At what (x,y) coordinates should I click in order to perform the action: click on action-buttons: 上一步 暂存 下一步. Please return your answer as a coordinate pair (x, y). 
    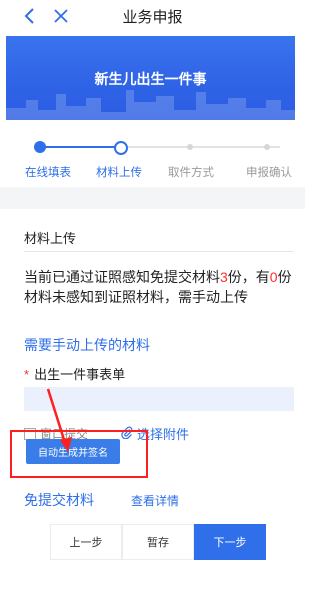
    Looking at the image, I should click on (158, 542).